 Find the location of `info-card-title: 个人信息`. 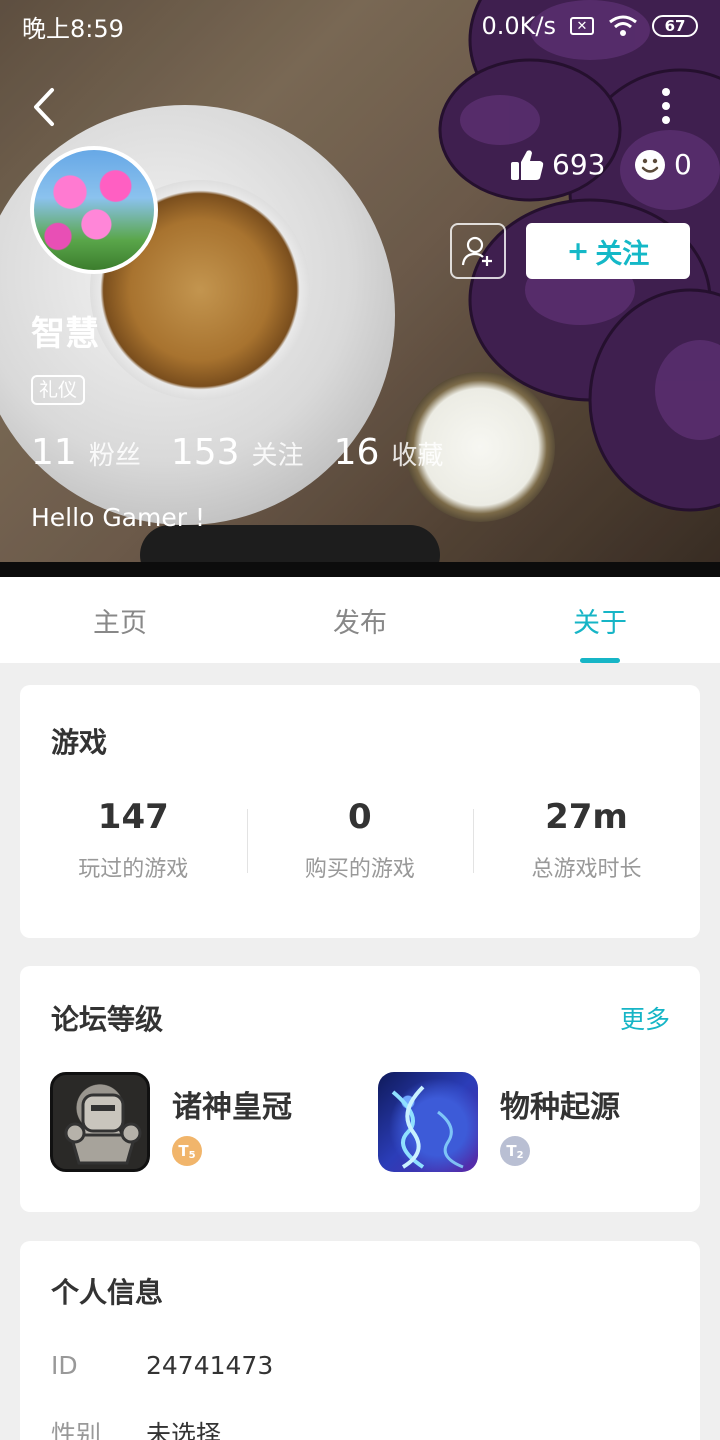

info-card-title: 个人信息 is located at coordinates (107, 1292).